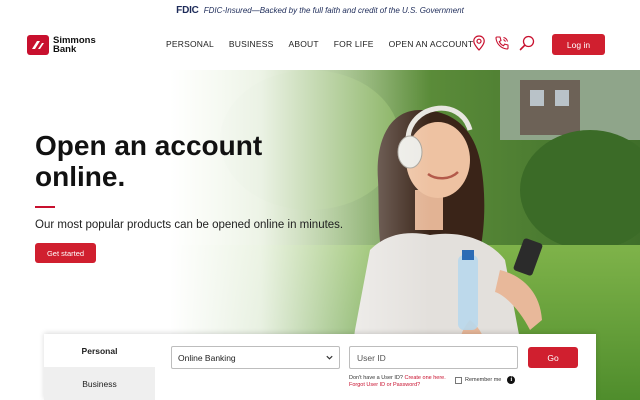 This screenshot has width=640, height=400. Describe the element at coordinates (354, 44) in the screenshot. I see `nav-for-life: FOR LIFE` at that location.